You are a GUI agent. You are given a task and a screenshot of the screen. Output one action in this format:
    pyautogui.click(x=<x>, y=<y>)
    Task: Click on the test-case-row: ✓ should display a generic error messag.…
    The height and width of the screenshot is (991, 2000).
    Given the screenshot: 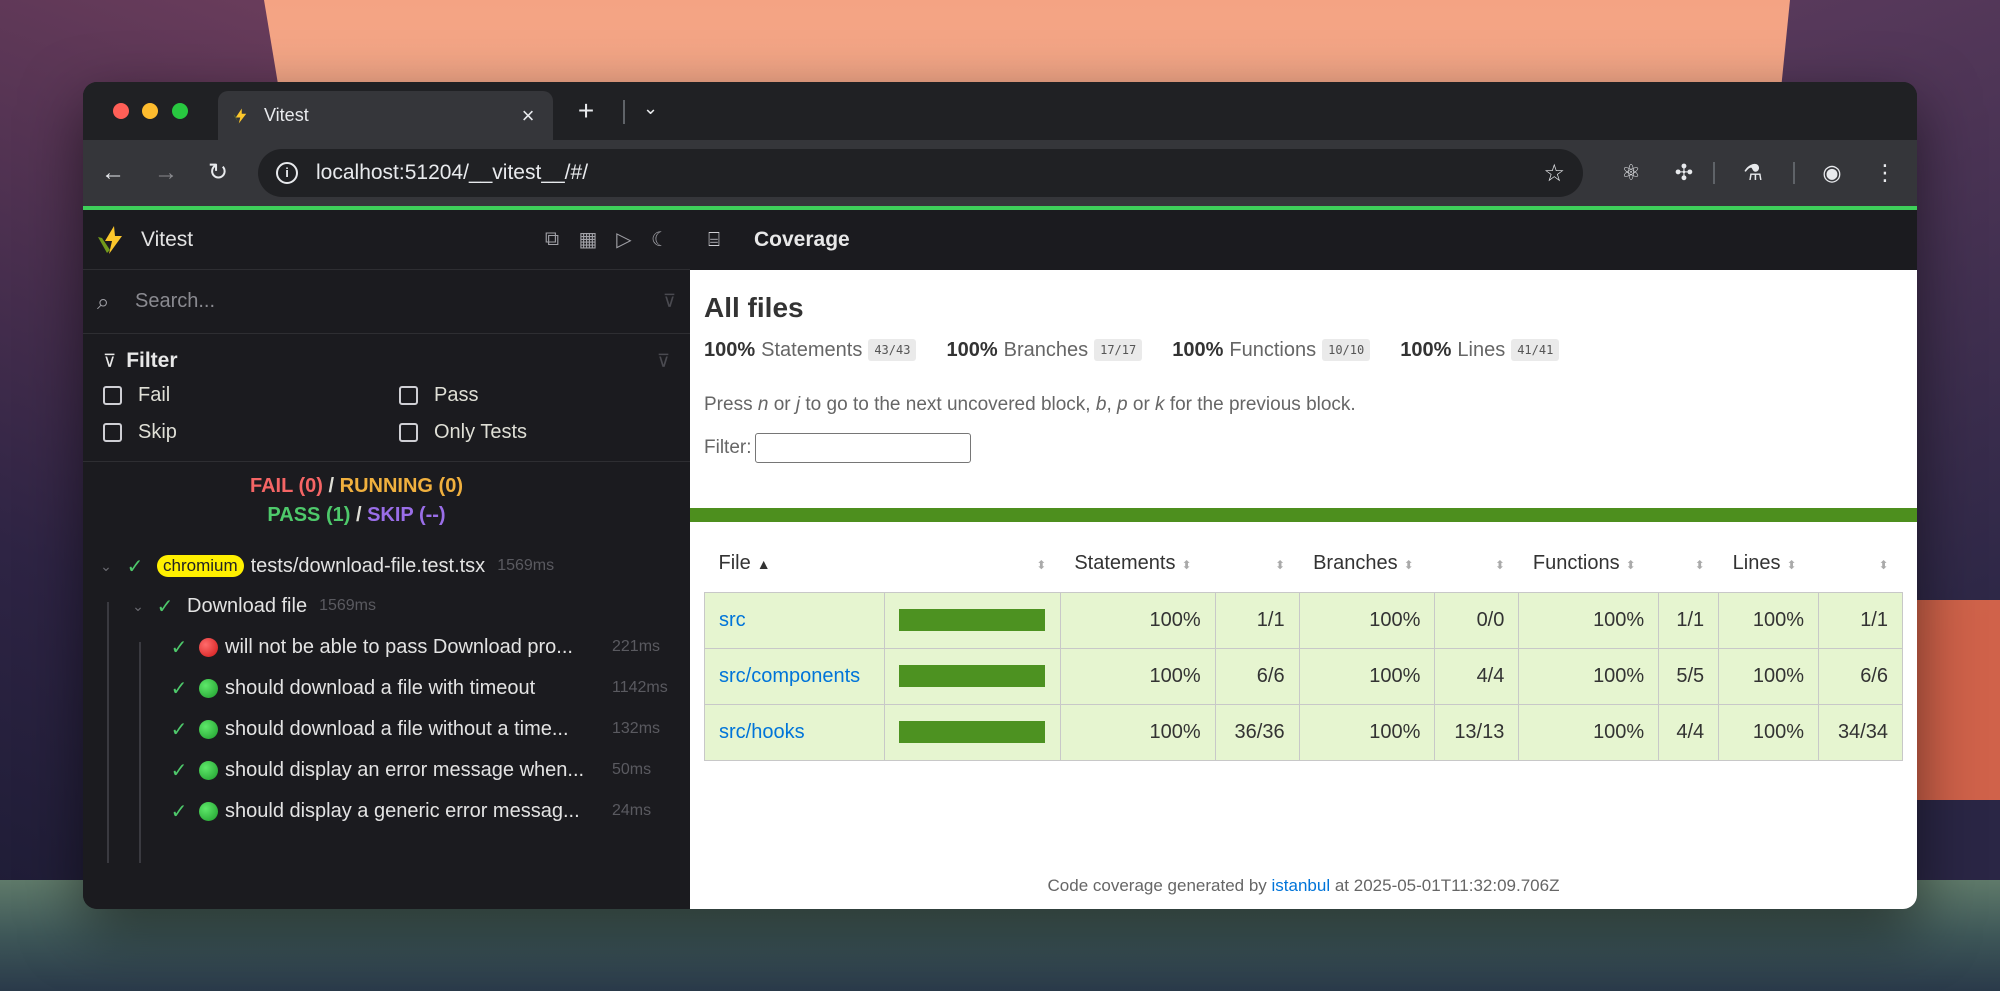 What is the action you would take?
    pyautogui.click(x=386, y=811)
    